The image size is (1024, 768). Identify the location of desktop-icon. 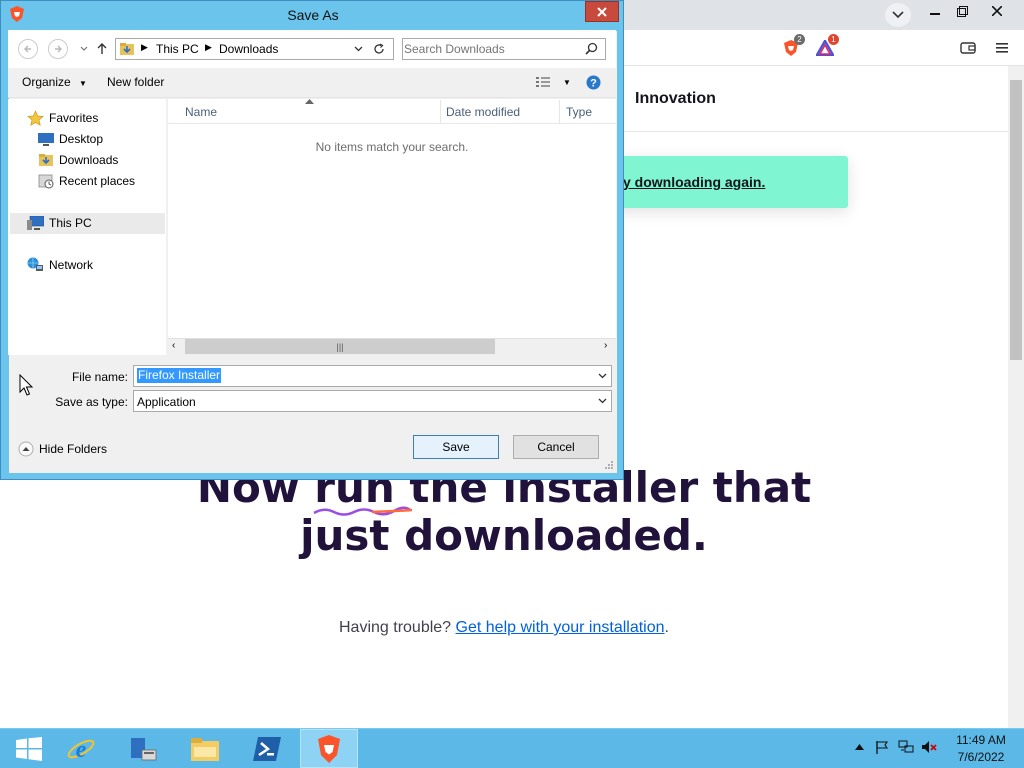
(46, 139).